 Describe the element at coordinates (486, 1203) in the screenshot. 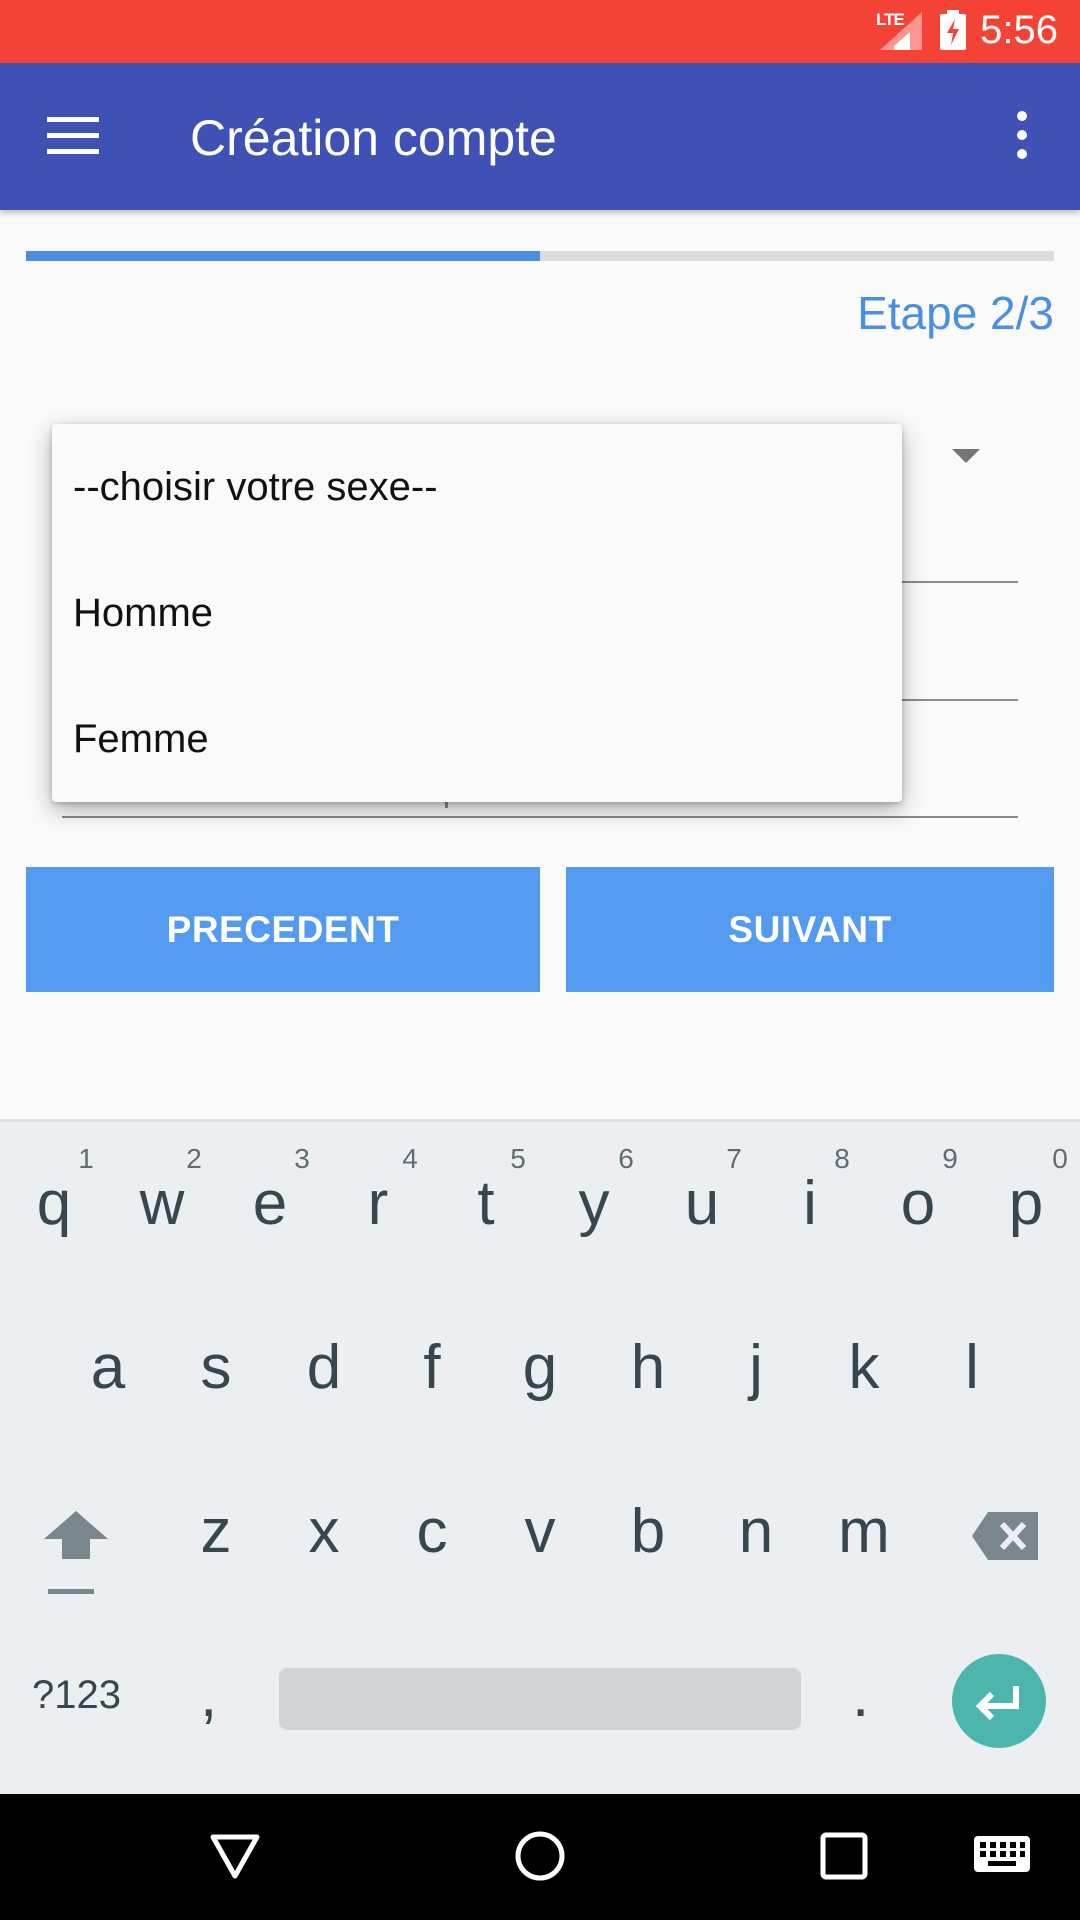

I see `key-t: t` at that location.